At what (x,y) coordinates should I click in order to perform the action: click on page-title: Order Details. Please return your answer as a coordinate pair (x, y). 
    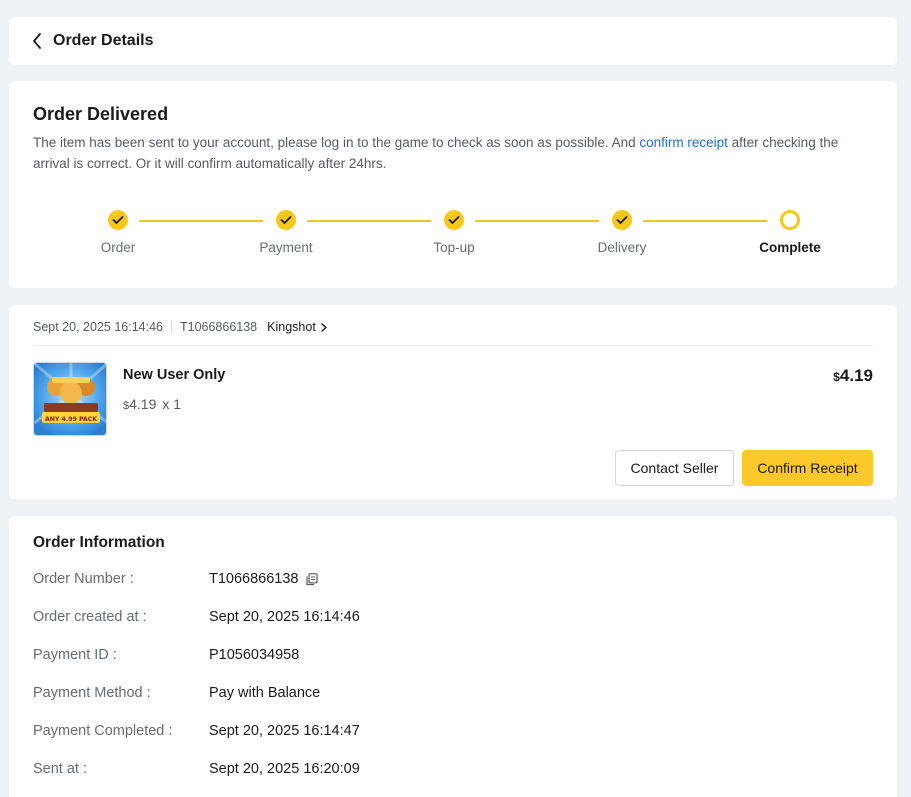
    Looking at the image, I should click on (103, 40).